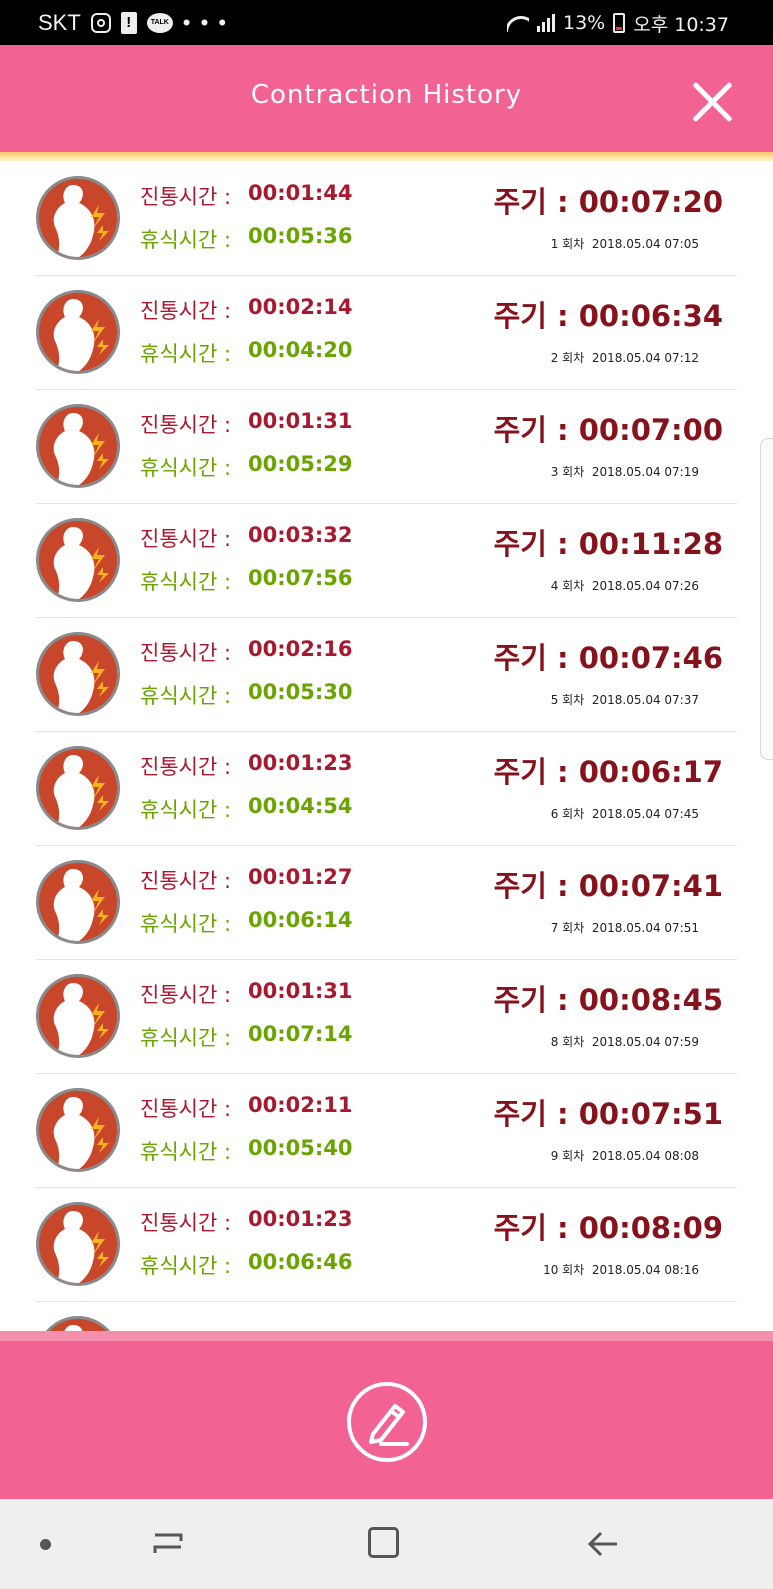  What do you see at coordinates (650, 544) in the screenshot?
I see `cycle-value: 00:11:28` at bounding box center [650, 544].